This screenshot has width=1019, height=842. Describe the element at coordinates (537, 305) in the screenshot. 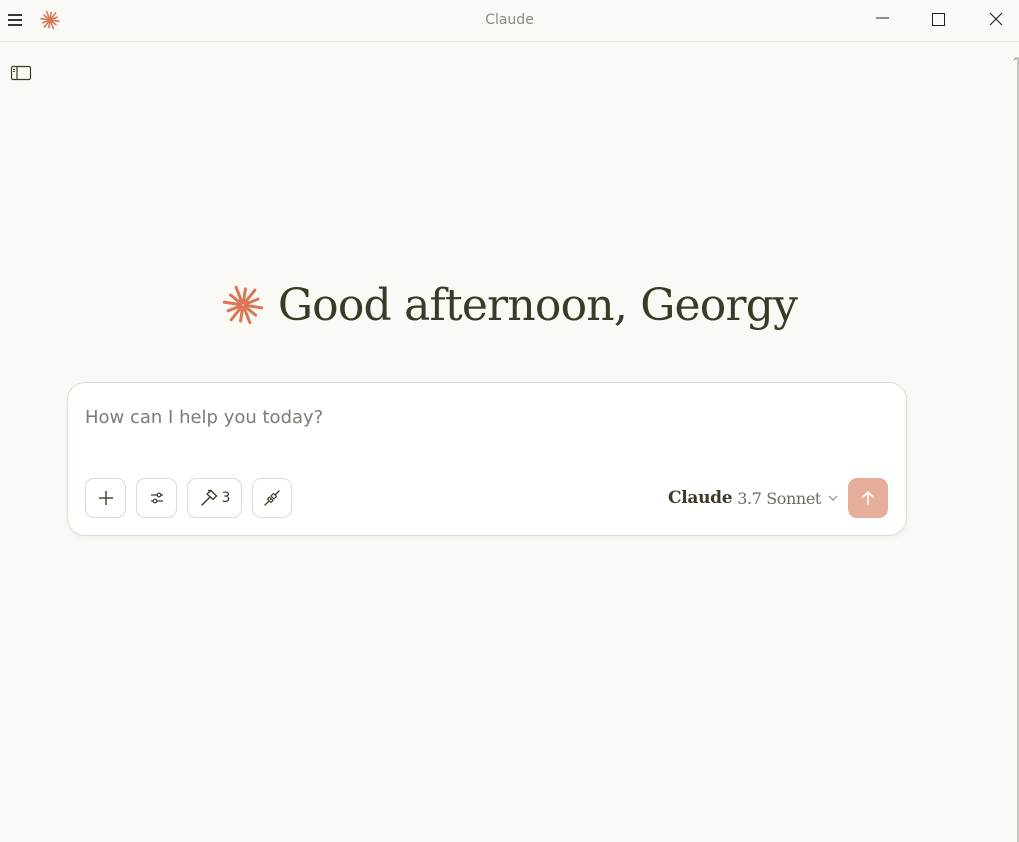

I see `greeting-text: Good afternoon, Georgy` at that location.